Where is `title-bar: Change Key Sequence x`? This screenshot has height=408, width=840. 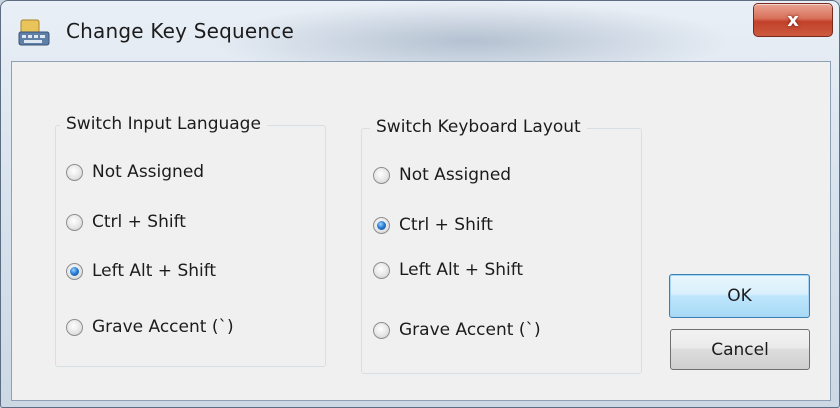 title-bar: Change Key Sequence x is located at coordinates (420, 31).